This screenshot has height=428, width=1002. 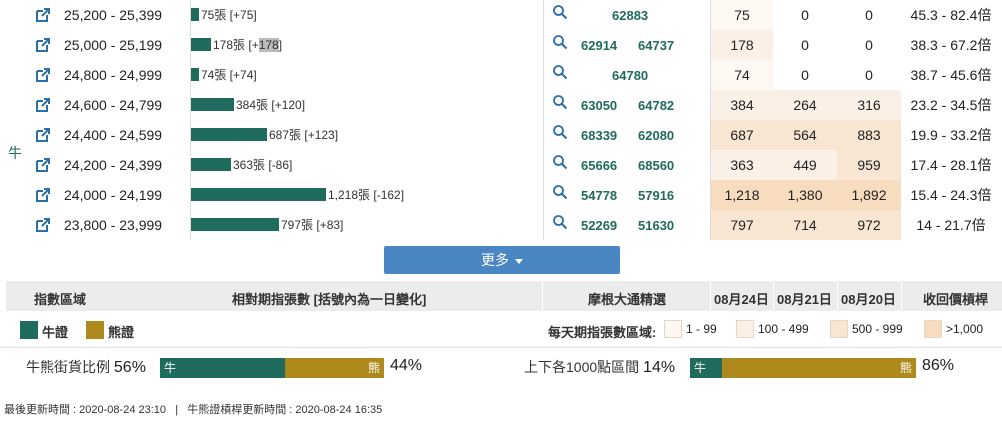 I want to click on index-range: 23,800 - 23,999, so click(x=113, y=225).